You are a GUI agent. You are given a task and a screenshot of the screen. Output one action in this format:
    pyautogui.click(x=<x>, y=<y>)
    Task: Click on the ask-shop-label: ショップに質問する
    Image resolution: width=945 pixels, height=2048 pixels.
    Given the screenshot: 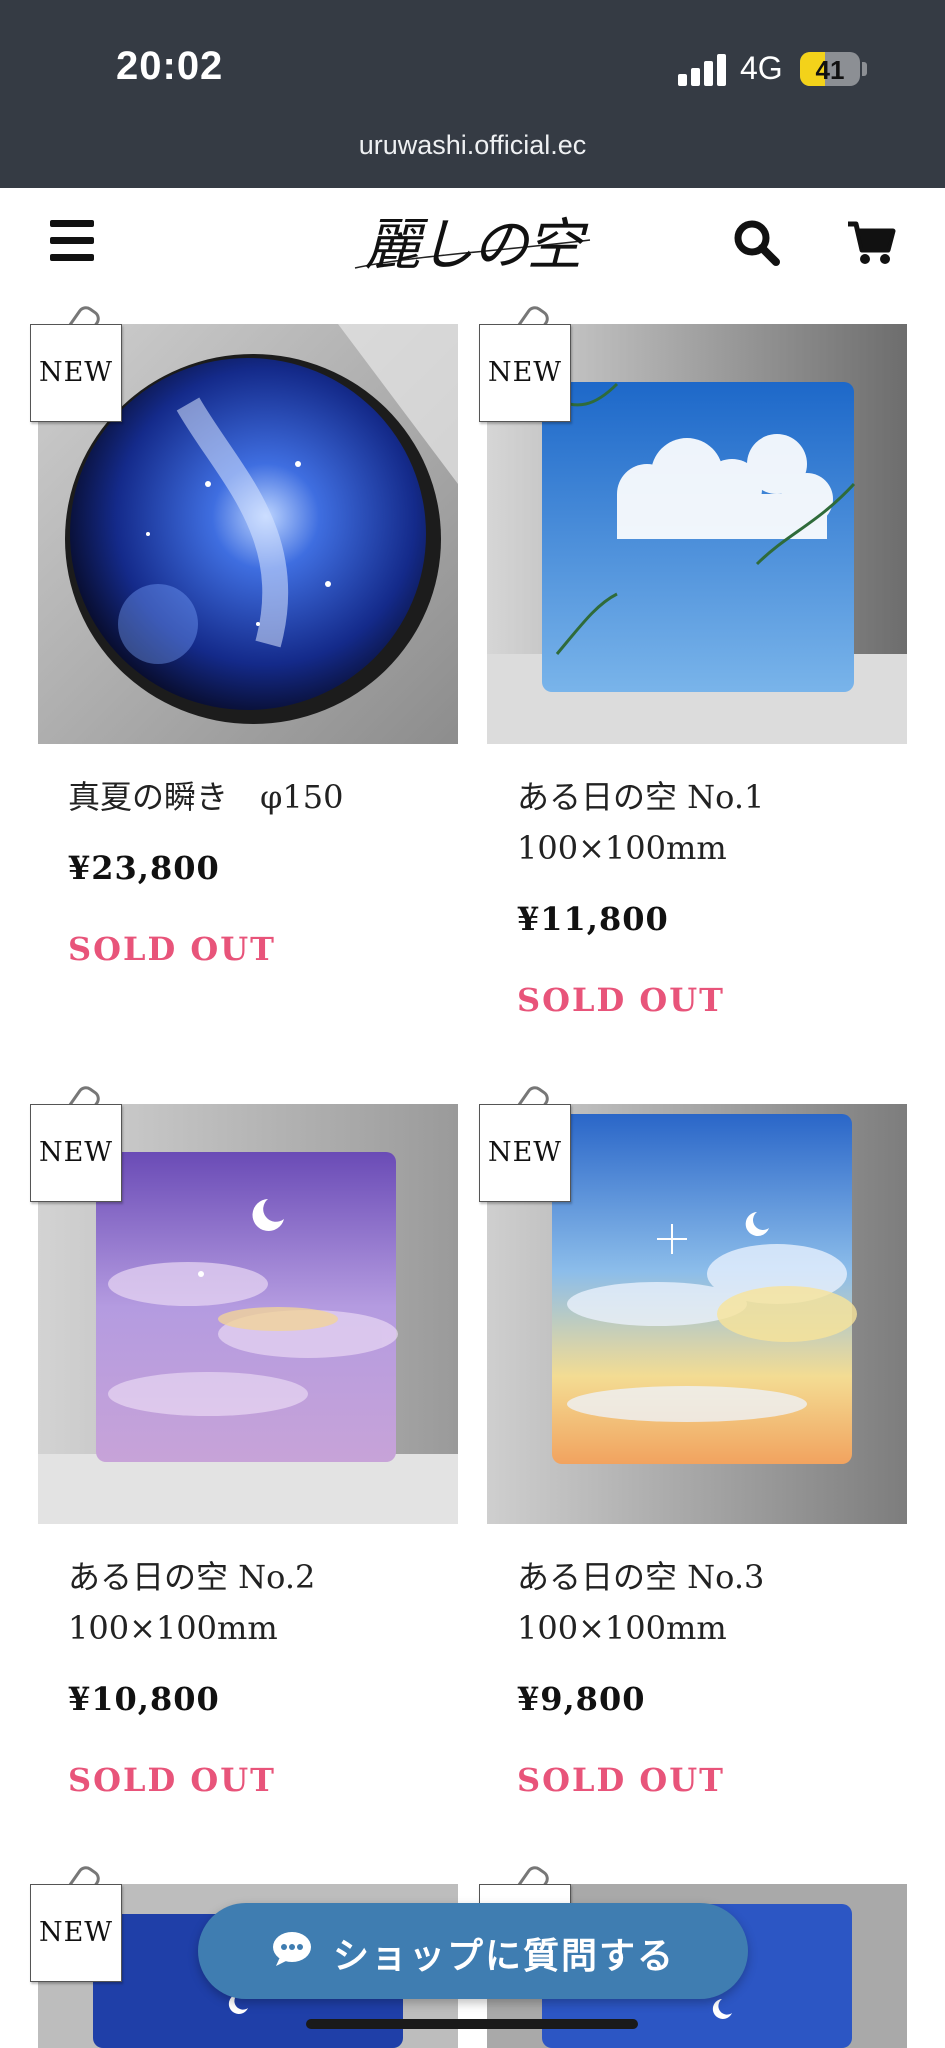 What is the action you would take?
    pyautogui.click(x=504, y=1956)
    